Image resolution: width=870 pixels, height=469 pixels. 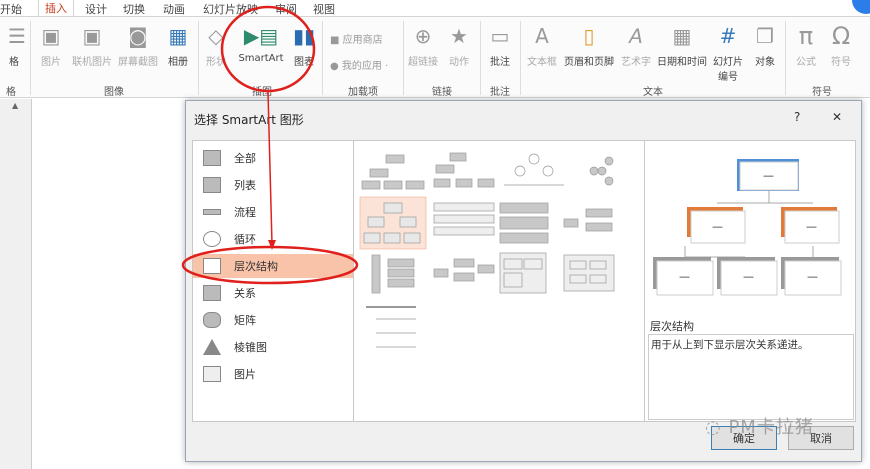 I want to click on pi-icon: π, so click(x=806, y=36).